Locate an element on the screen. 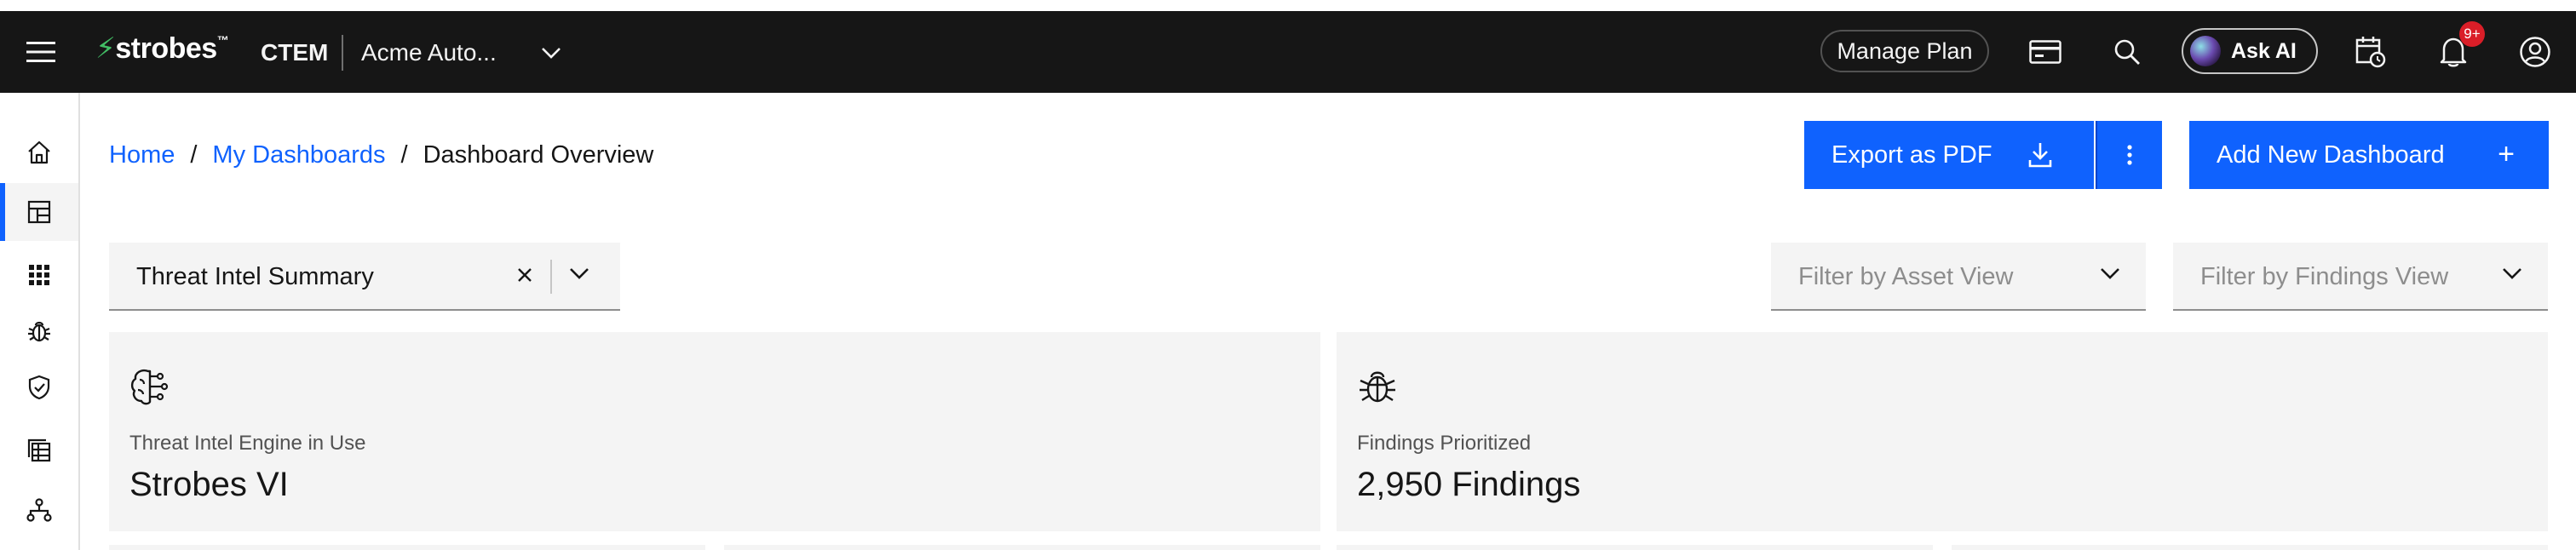 This screenshot has width=2576, height=550. window-top-strip is located at coordinates (1288, 5).